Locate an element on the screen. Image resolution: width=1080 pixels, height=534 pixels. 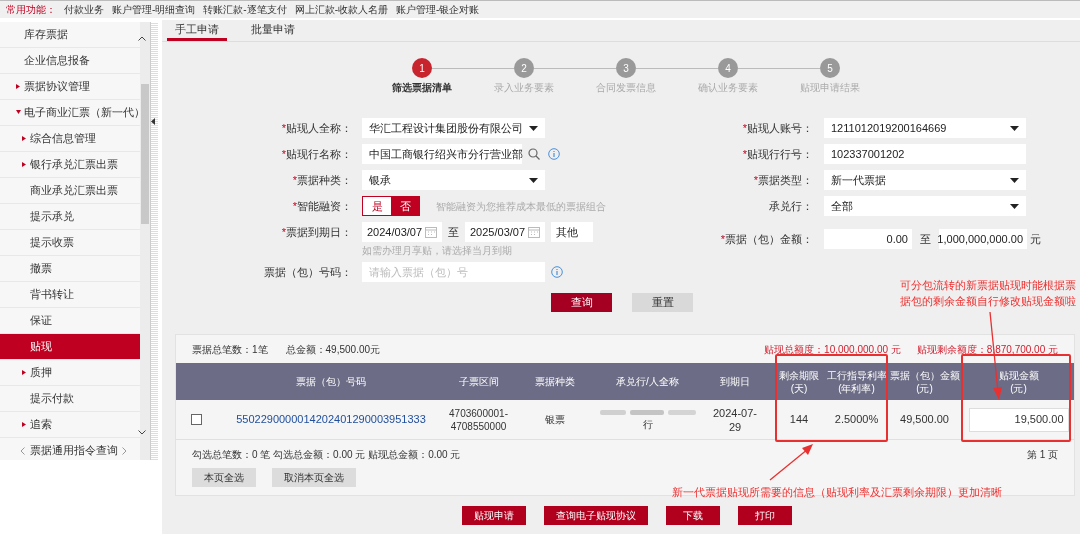
column-header: 工行指导利率 (年利率) is located at coordinates (856, 382).